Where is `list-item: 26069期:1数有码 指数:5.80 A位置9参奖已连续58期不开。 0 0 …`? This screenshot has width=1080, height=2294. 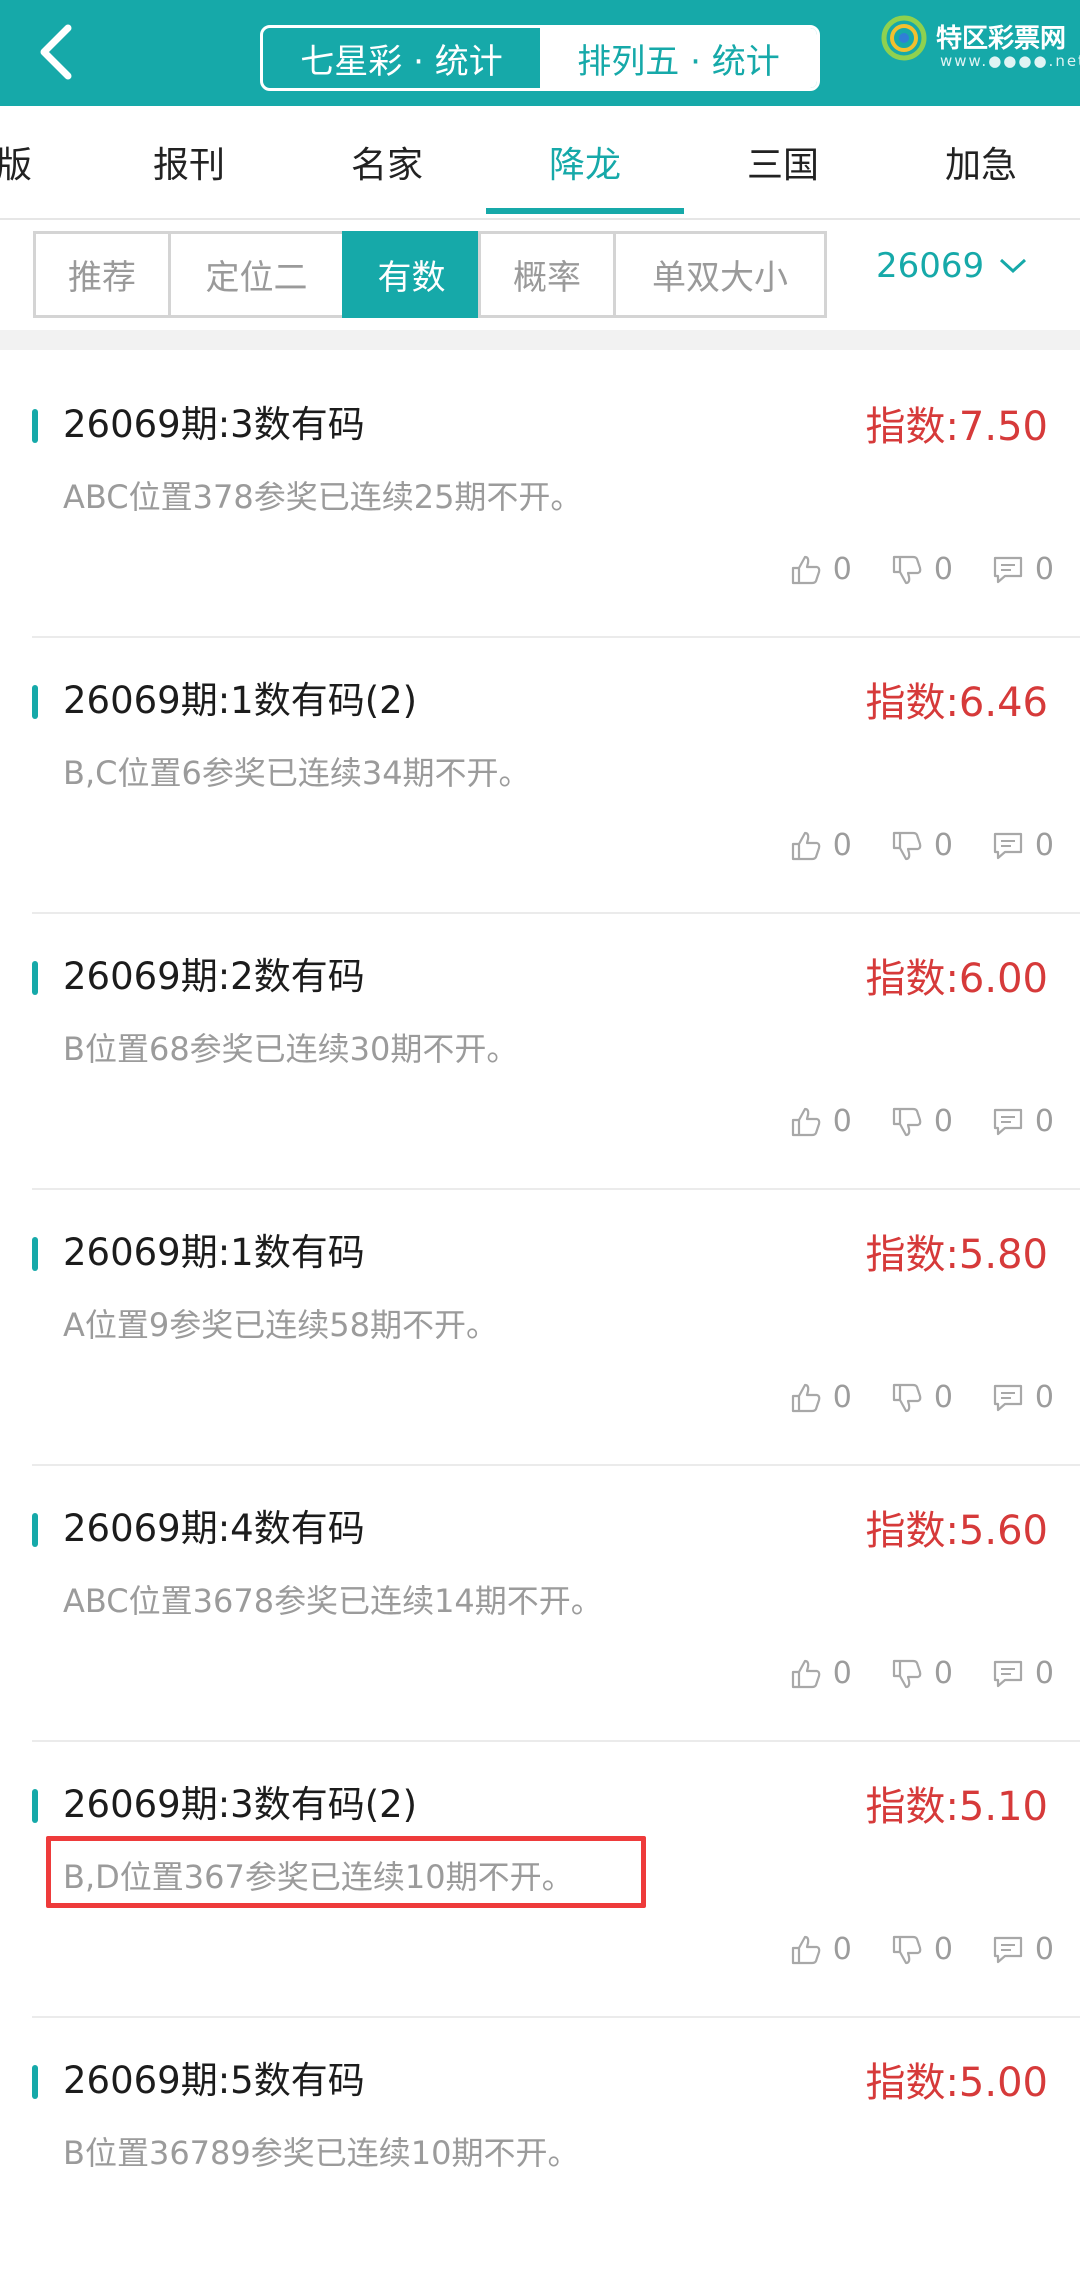
list-item: 26069期:1数有码 指数:5.80 A位置9参奖已连续58期不开。 0 0 … is located at coordinates (540, 1328).